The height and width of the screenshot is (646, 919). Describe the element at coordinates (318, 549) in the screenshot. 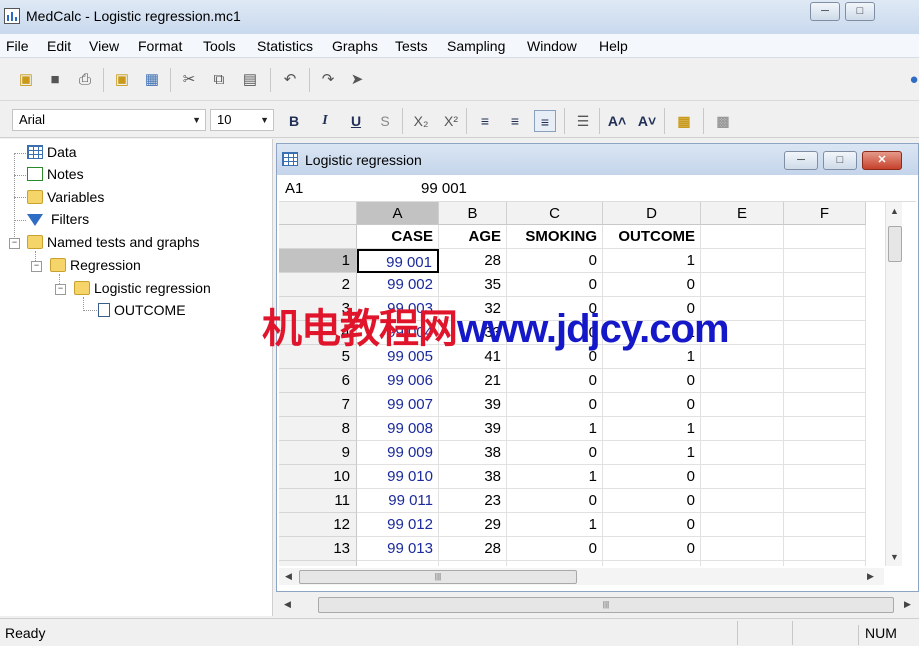

I see `row-header: 13` at that location.